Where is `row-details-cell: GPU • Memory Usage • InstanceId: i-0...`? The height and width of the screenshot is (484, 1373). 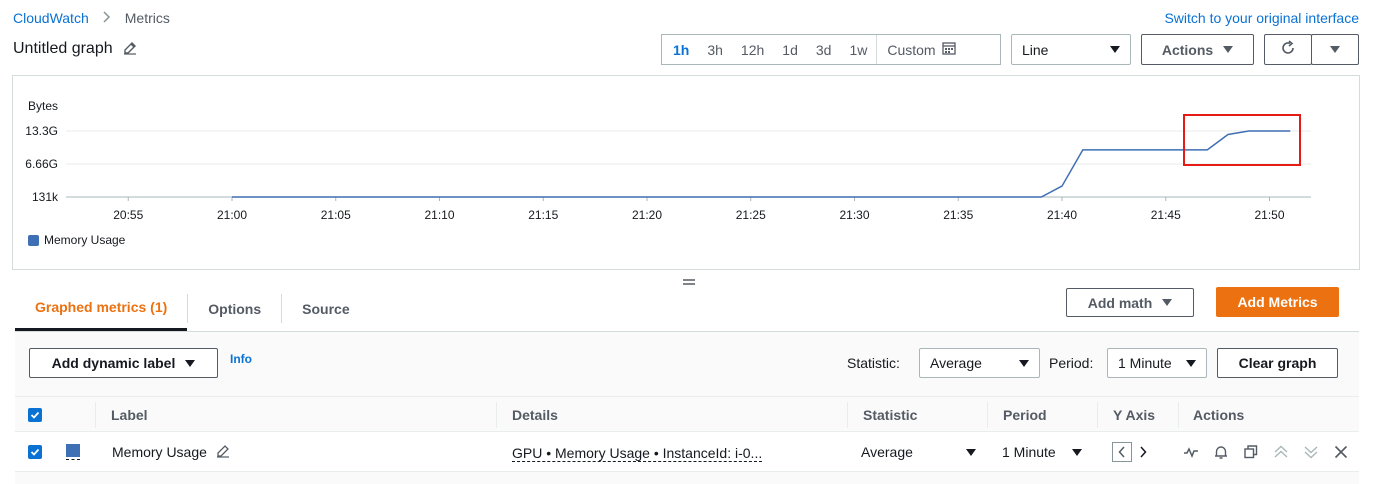
row-details-cell: GPU • Memory Usage • InstanceId: i-0... is located at coordinates (637, 452).